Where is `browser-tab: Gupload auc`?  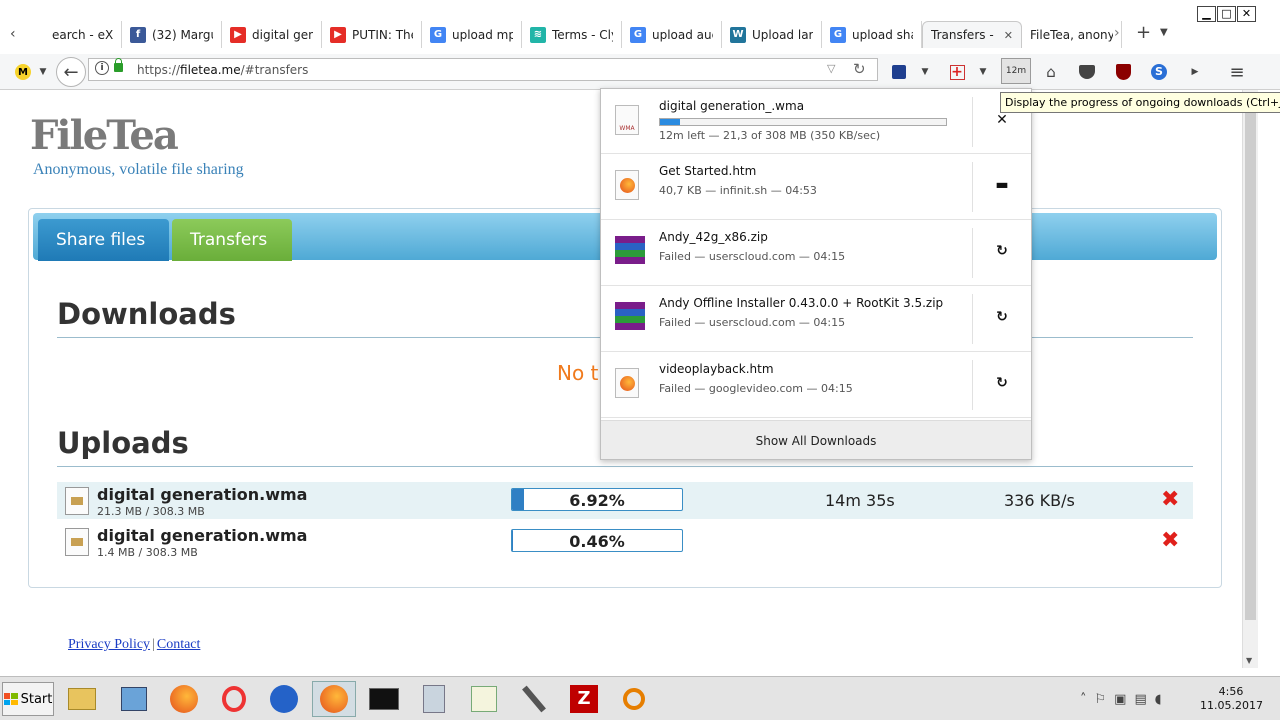
browser-tab: Gupload auc is located at coordinates (672, 34).